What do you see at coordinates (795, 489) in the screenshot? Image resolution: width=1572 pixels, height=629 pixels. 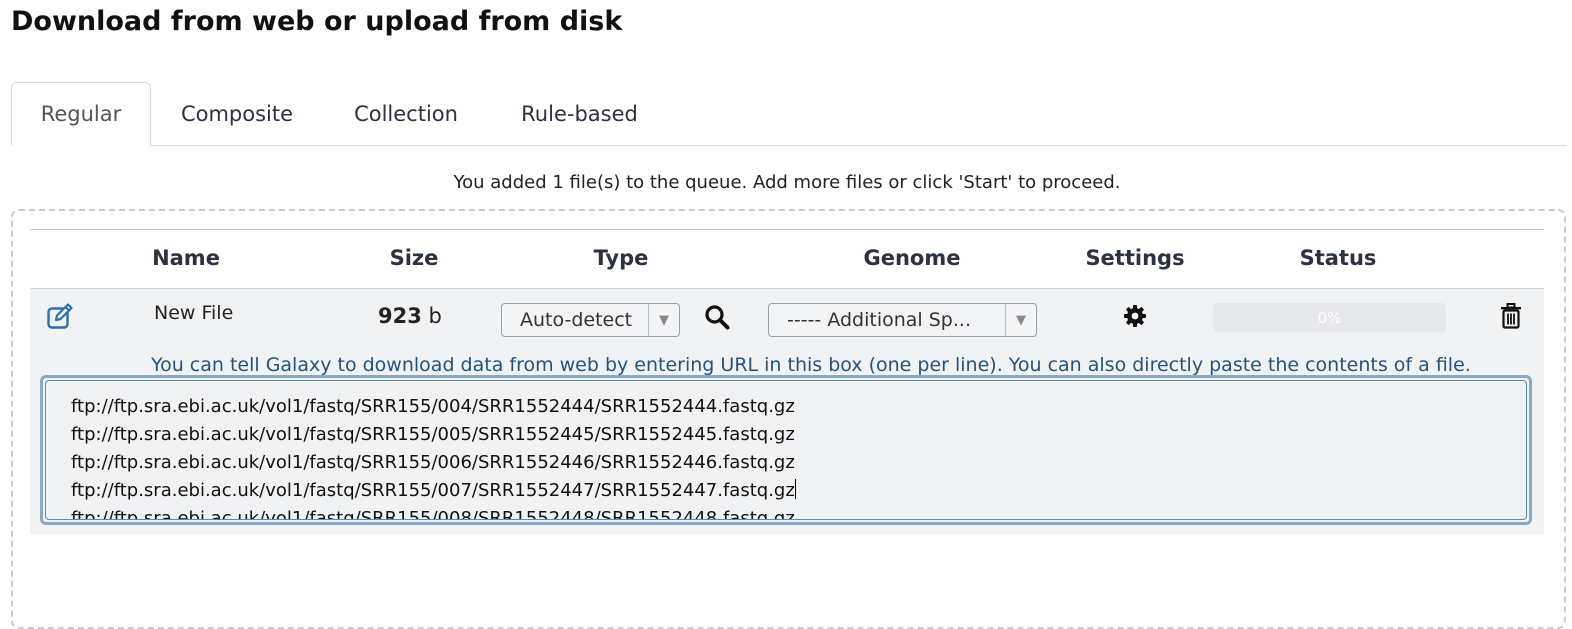 I see `text-caret` at bounding box center [795, 489].